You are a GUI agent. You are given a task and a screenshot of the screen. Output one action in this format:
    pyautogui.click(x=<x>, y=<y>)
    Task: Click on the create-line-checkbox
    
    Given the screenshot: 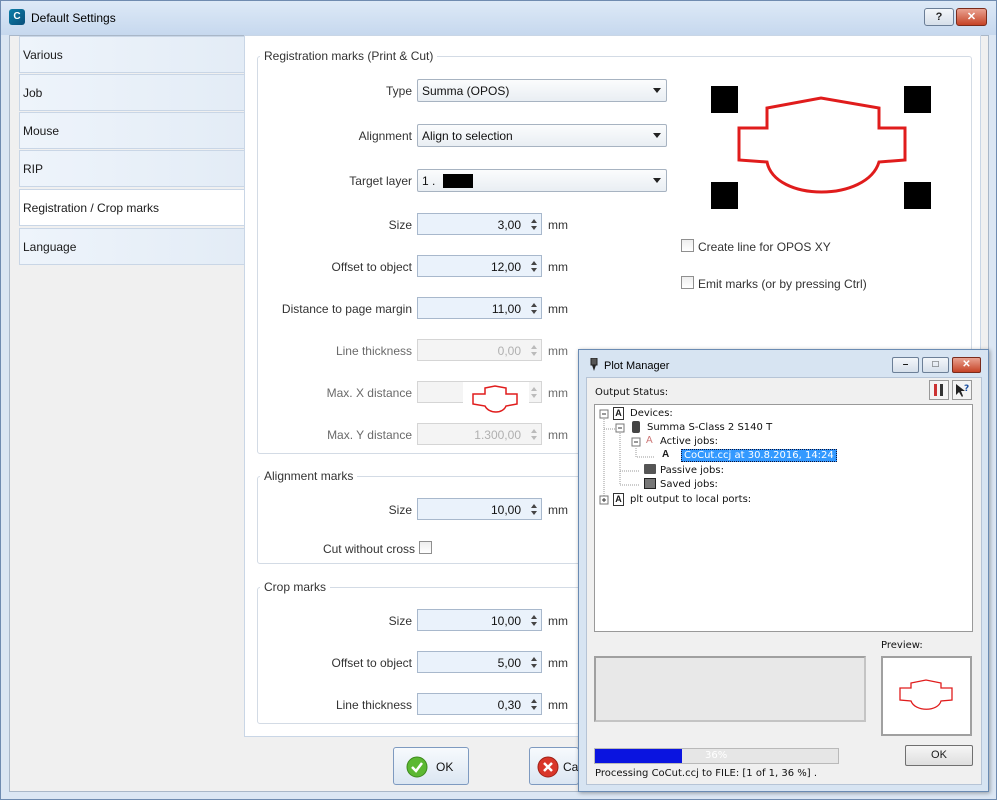 What is the action you would take?
    pyautogui.click(x=687, y=245)
    